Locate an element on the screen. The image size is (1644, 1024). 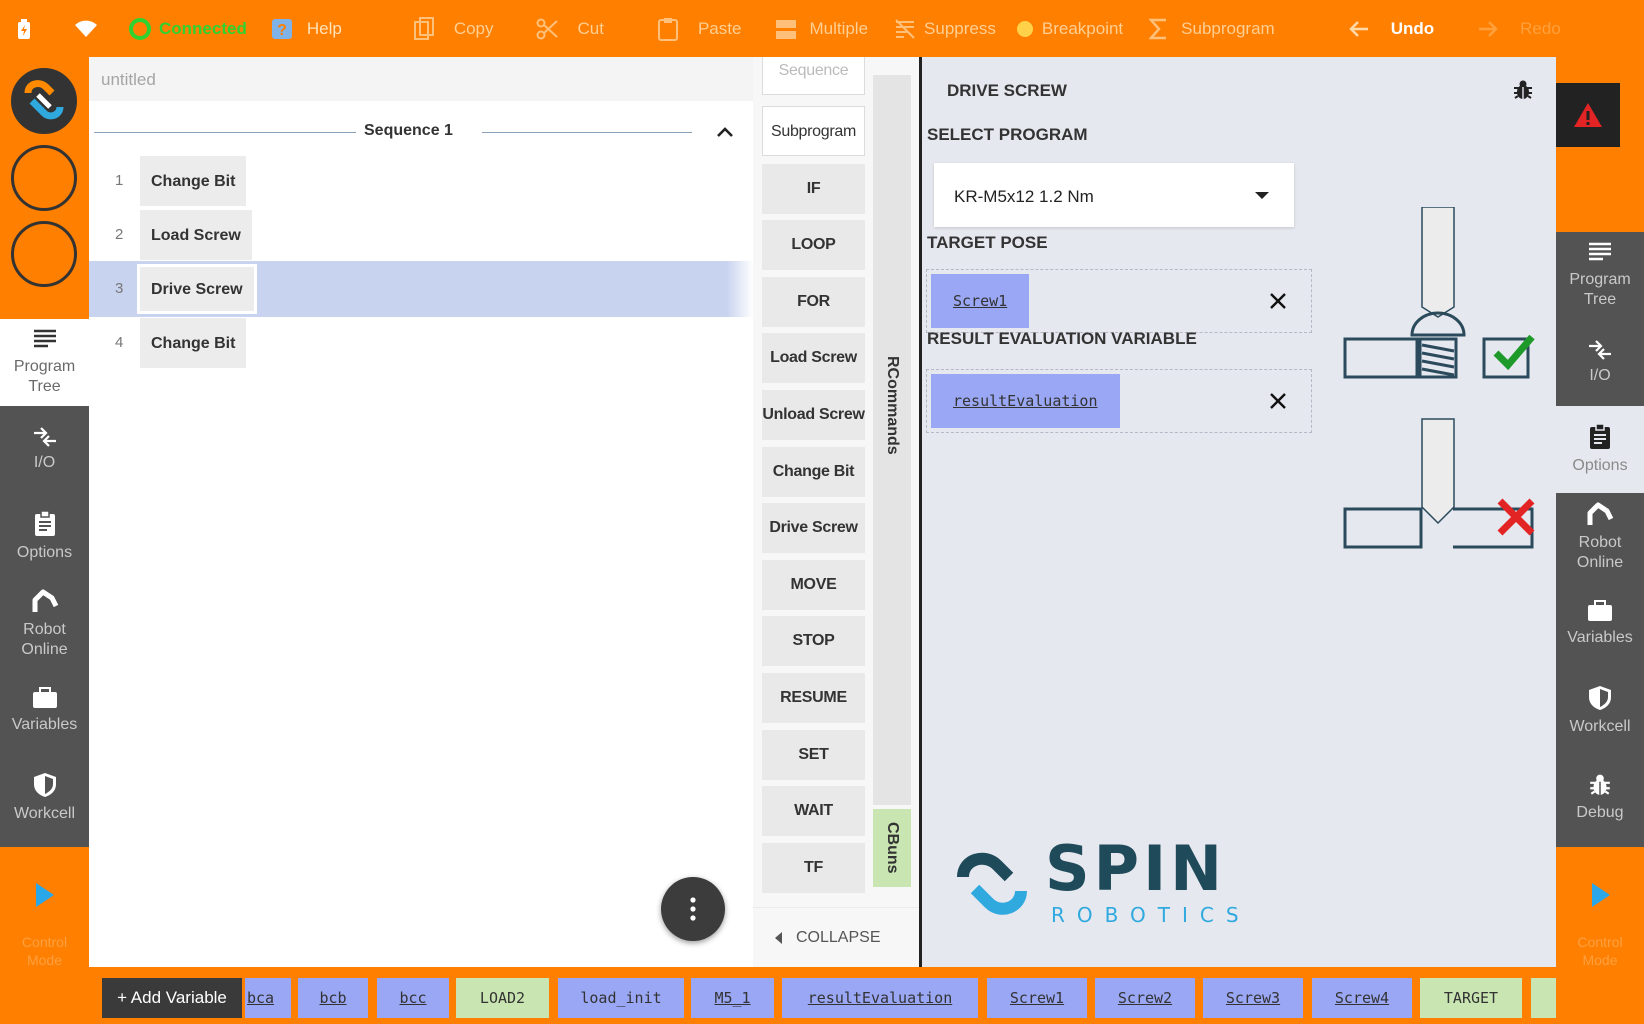
left-nav-options: Options is located at coordinates (44, 536).